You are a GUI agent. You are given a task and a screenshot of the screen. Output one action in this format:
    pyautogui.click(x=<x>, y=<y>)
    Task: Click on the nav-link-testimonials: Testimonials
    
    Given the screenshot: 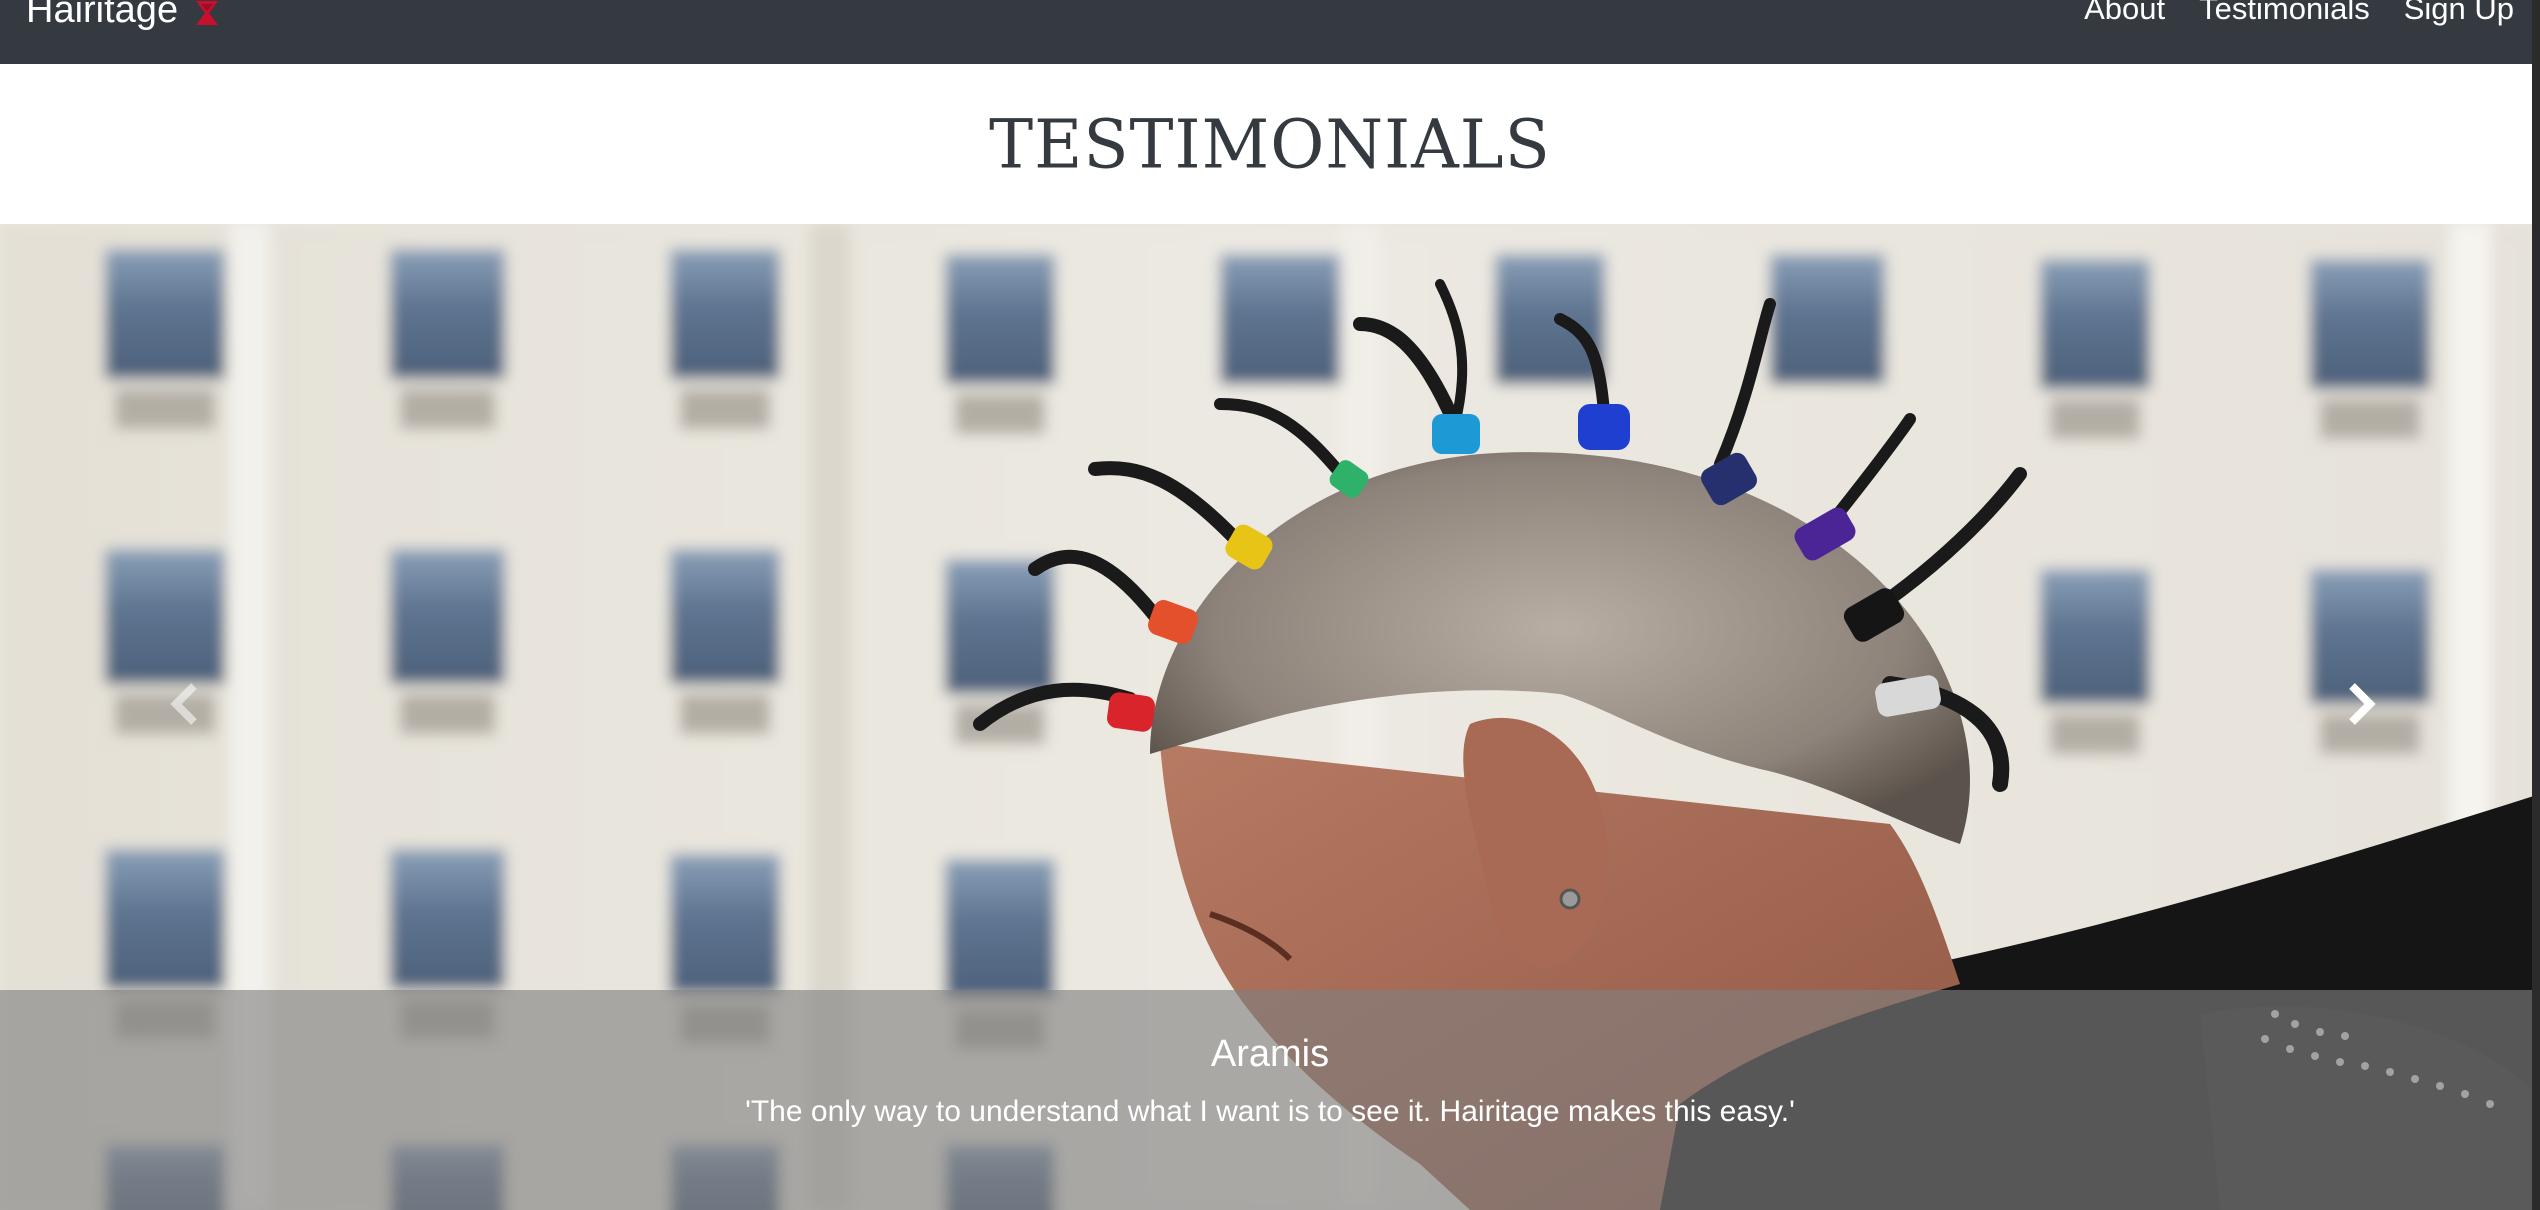 What is the action you would take?
    pyautogui.click(x=2284, y=16)
    